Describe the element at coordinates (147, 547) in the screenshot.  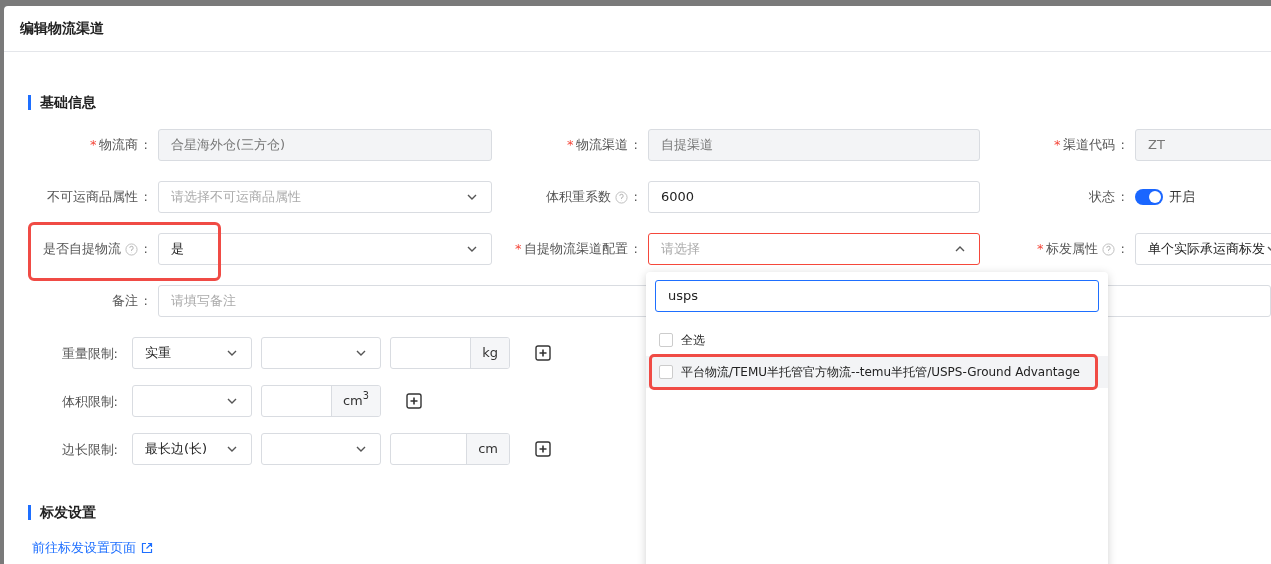
I see `external-link-icon` at that location.